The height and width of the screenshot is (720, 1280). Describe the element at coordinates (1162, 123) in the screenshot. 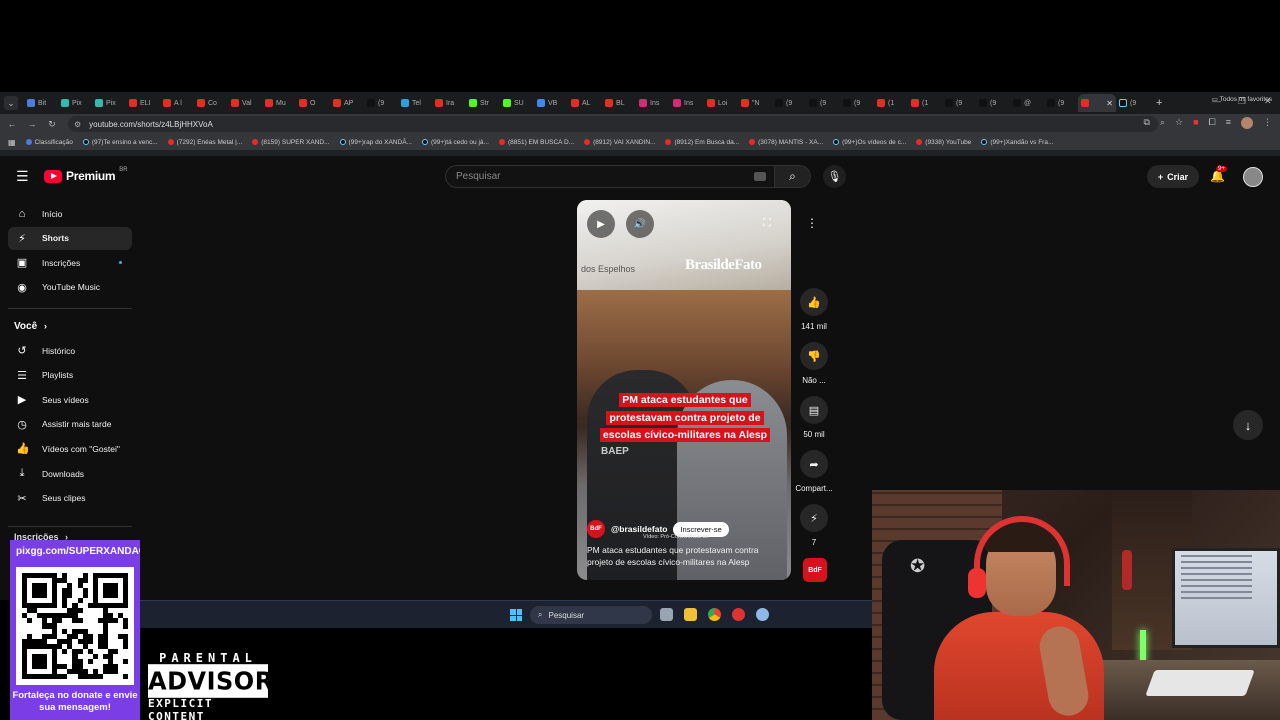

I see `zoom-icon: ⌕` at that location.